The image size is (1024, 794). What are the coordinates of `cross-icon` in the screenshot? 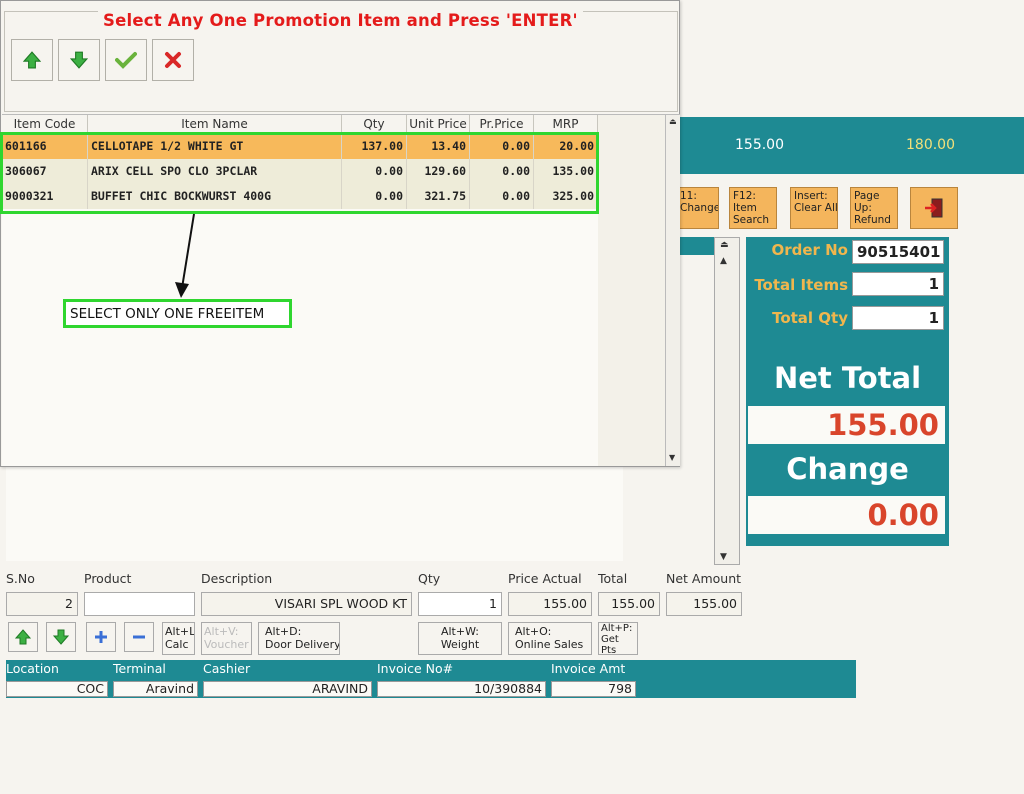 It's located at (173, 60).